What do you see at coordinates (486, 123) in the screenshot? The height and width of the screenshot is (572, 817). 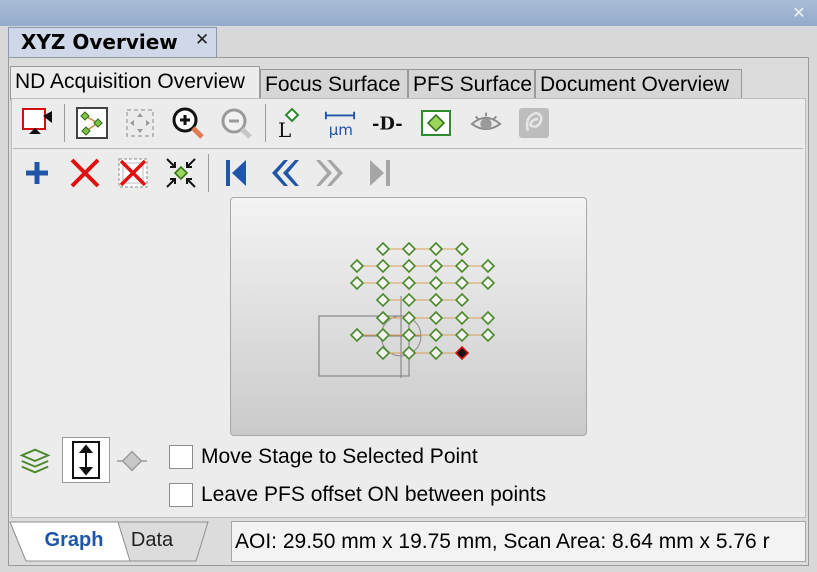 I see `eye-icon` at bounding box center [486, 123].